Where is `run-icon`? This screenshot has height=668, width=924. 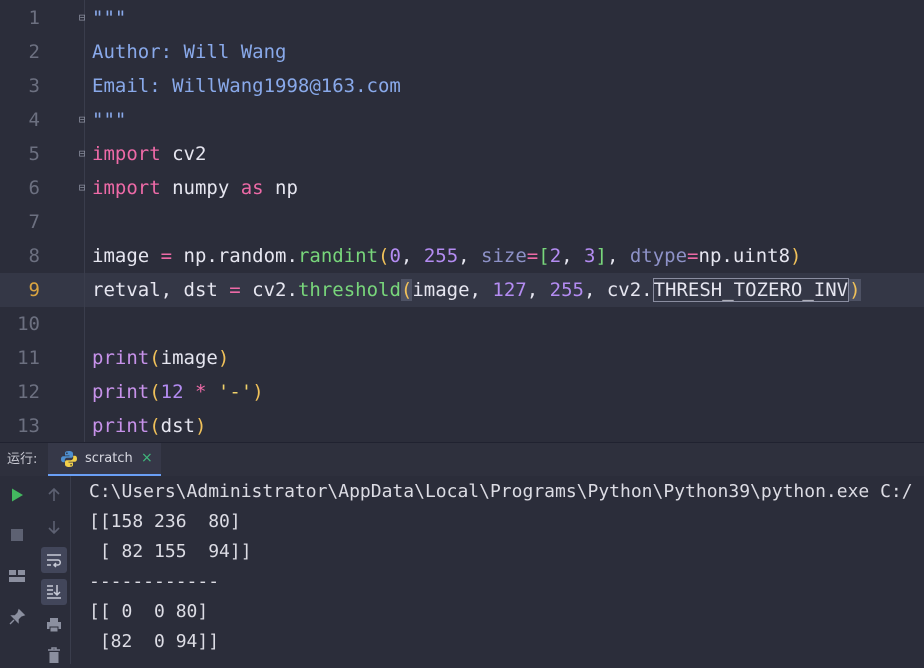
run-icon is located at coordinates (17, 495).